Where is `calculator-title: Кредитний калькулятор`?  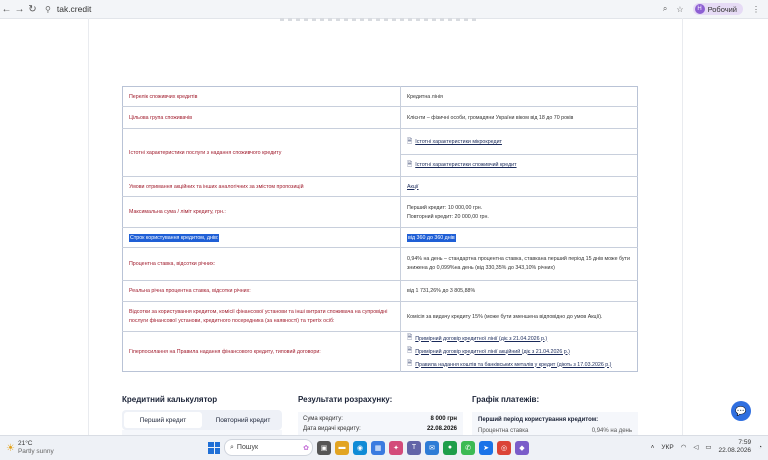
calculator-title: Кредитний калькулятор is located at coordinates (170, 399).